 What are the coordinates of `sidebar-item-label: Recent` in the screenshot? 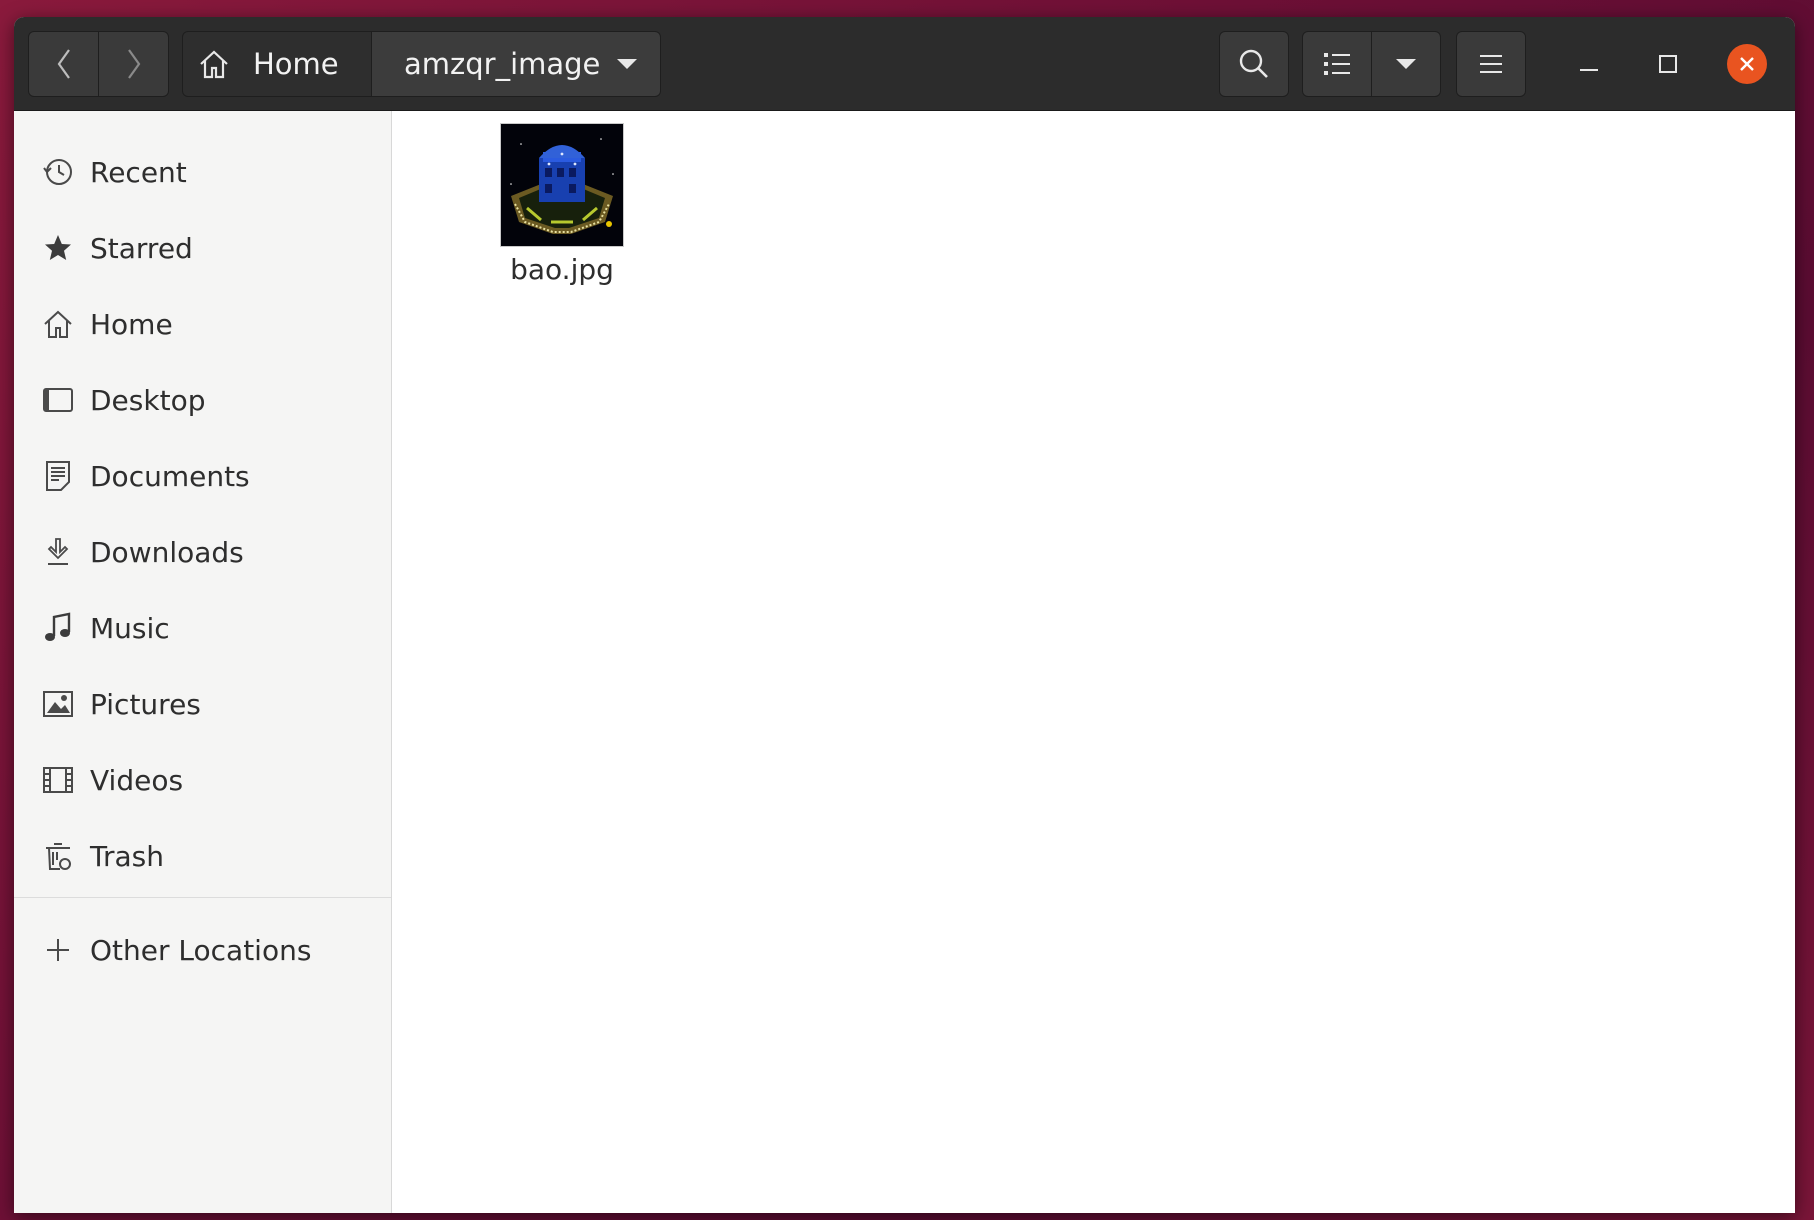 It's located at (138, 172).